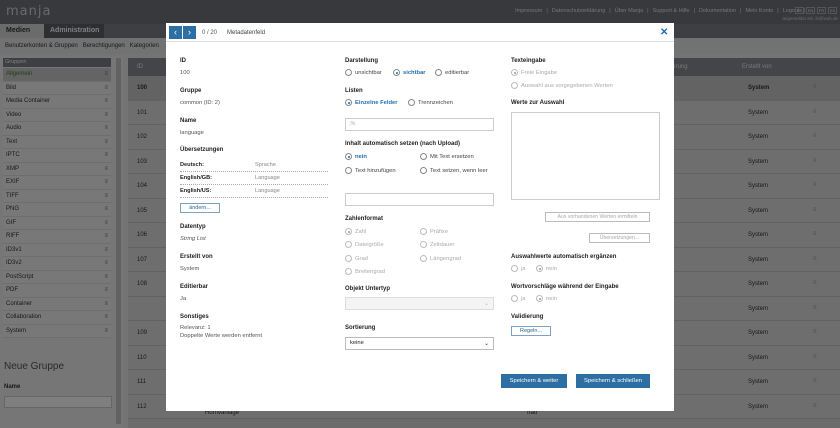 The image size is (840, 428). I want to click on number-format-label: Zahlenformat, so click(364, 219).